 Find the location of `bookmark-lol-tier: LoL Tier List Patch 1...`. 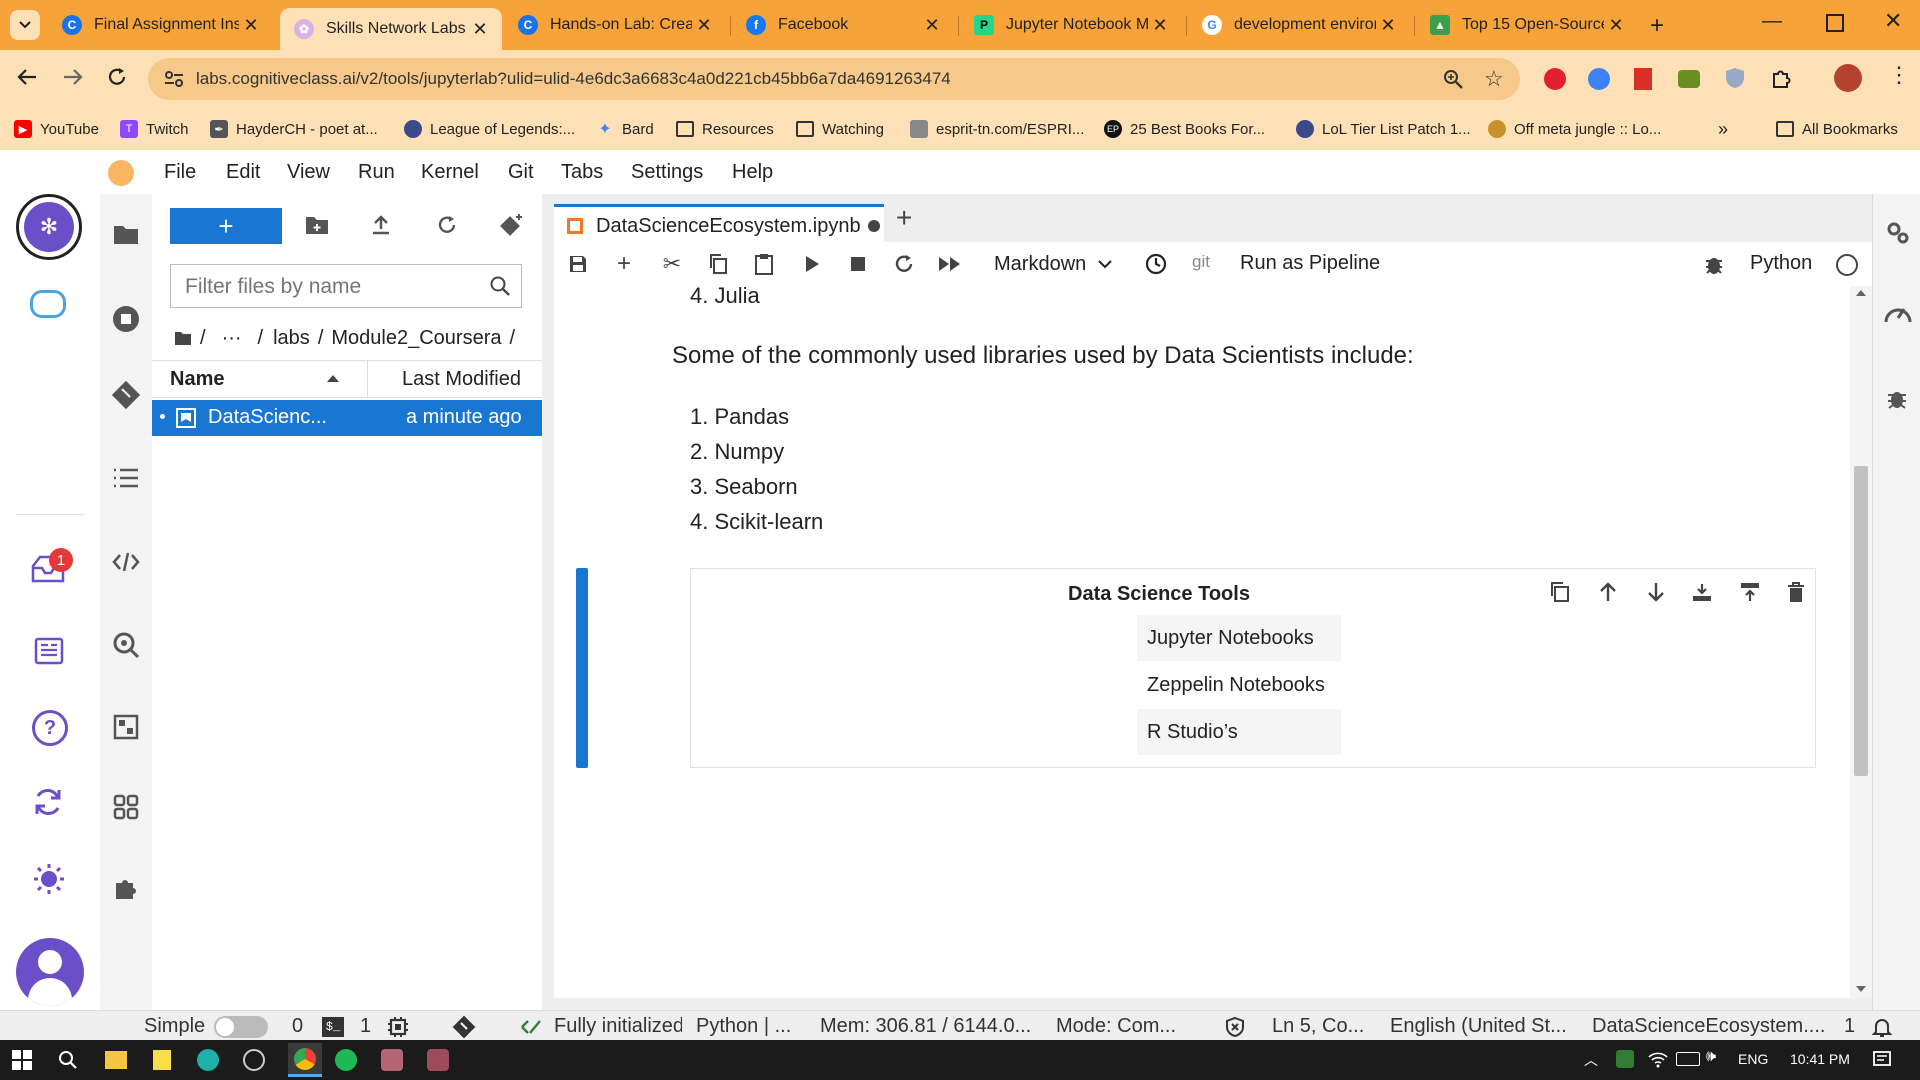

bookmark-lol-tier: LoL Tier List Patch 1... is located at coordinates (1383, 129).